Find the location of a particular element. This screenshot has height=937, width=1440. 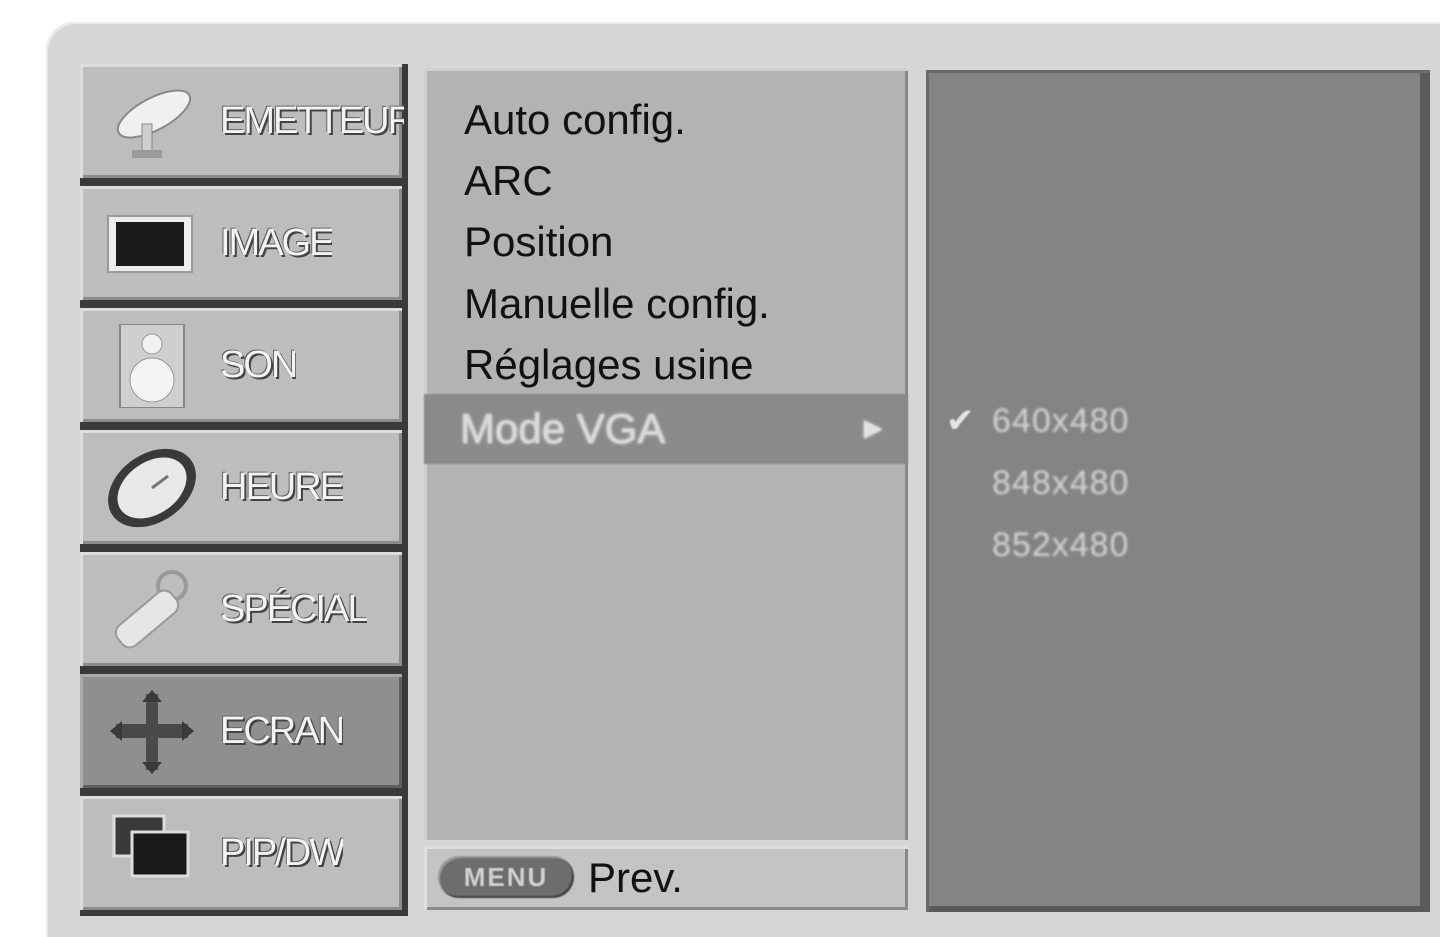

sidebar-item-label: SPÉCIAL is located at coordinates (293, 609).